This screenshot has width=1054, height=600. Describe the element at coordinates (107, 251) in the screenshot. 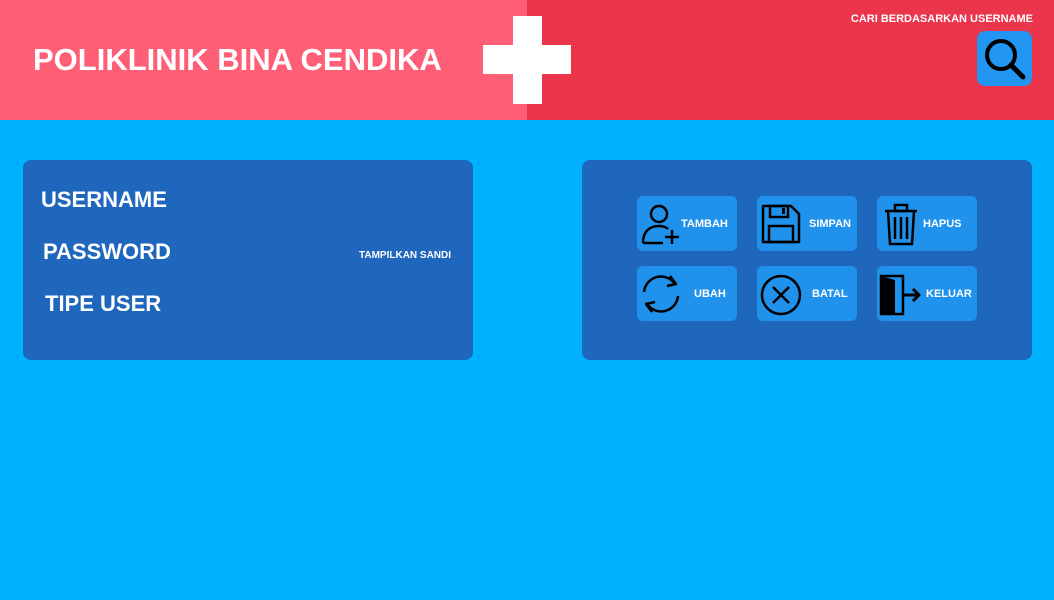

I see `password-label: PASSWORD` at that location.